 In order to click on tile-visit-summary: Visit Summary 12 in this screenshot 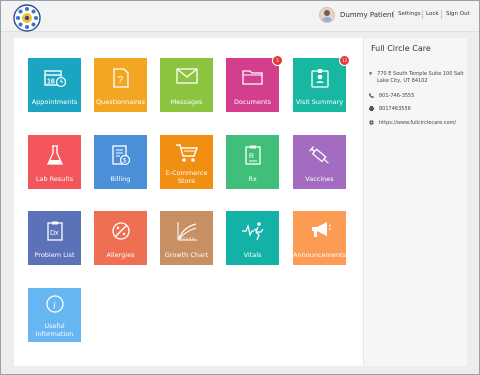, I will do `click(321, 83)`.